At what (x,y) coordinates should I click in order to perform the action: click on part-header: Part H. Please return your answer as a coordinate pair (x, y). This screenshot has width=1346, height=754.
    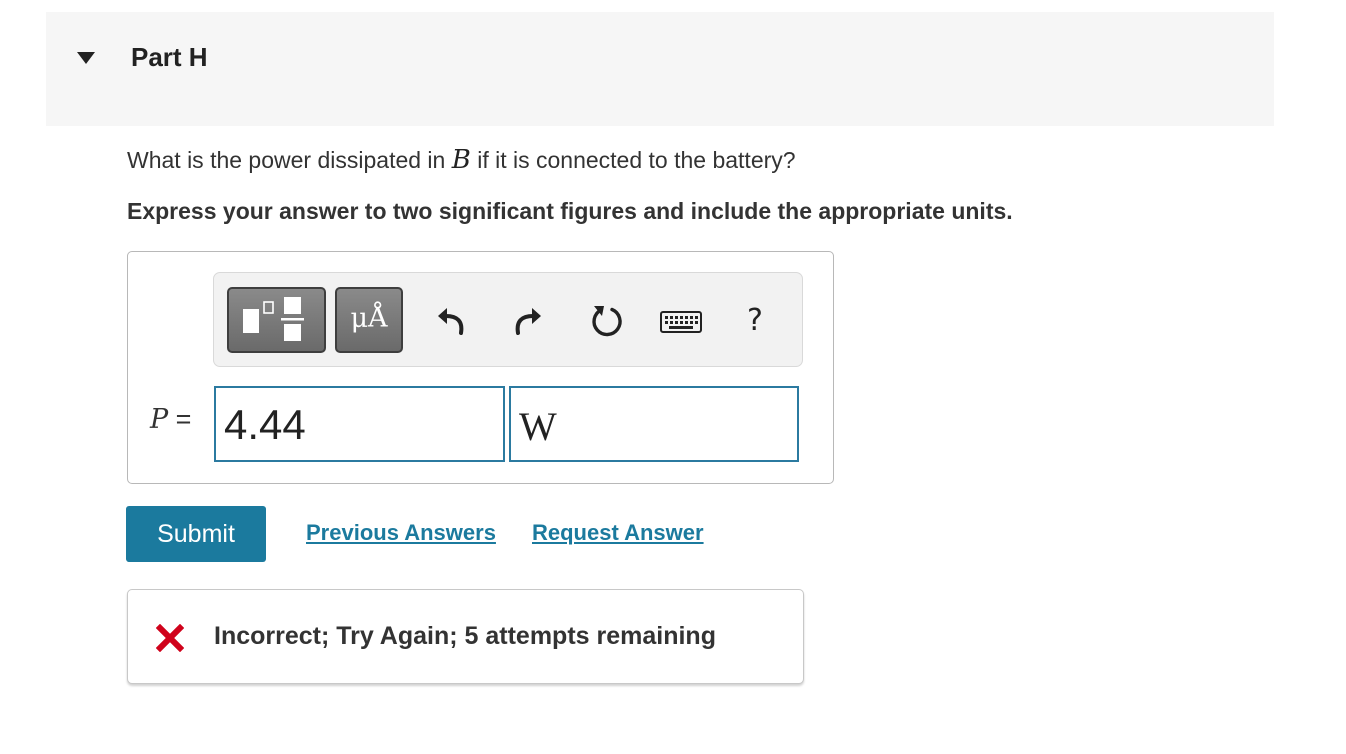
    Looking at the image, I should click on (660, 69).